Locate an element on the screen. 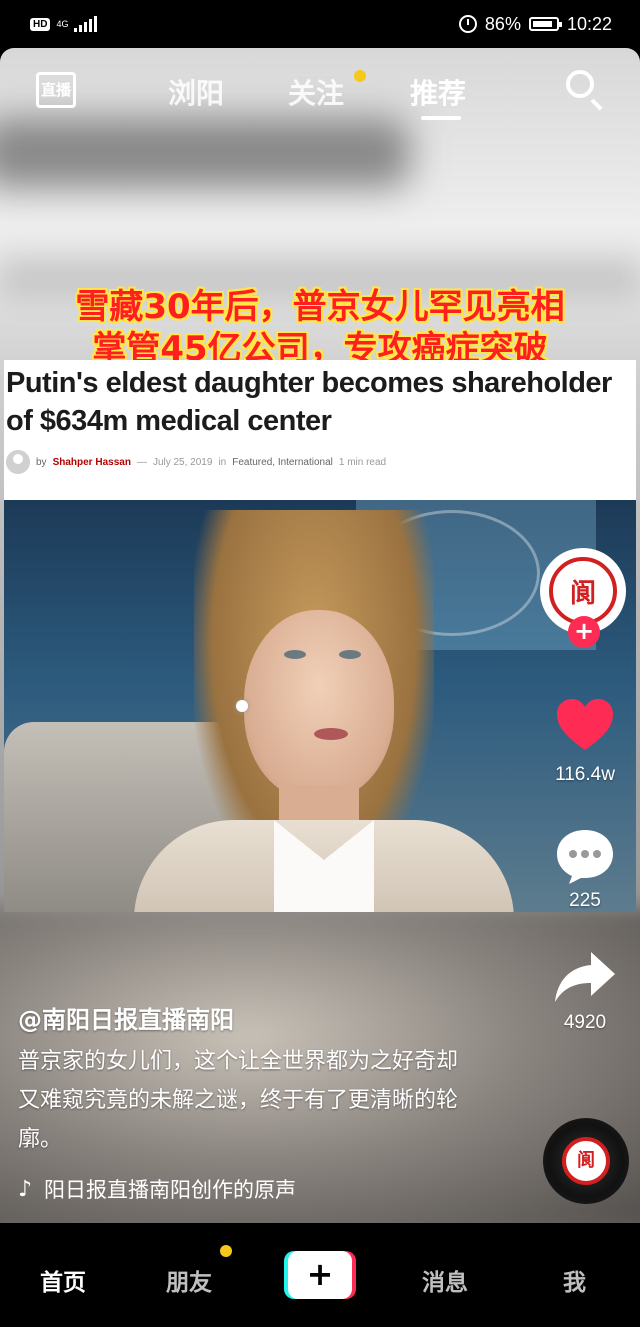 The width and height of the screenshot is (640, 1327). friends-notification-dot is located at coordinates (226, 1251).